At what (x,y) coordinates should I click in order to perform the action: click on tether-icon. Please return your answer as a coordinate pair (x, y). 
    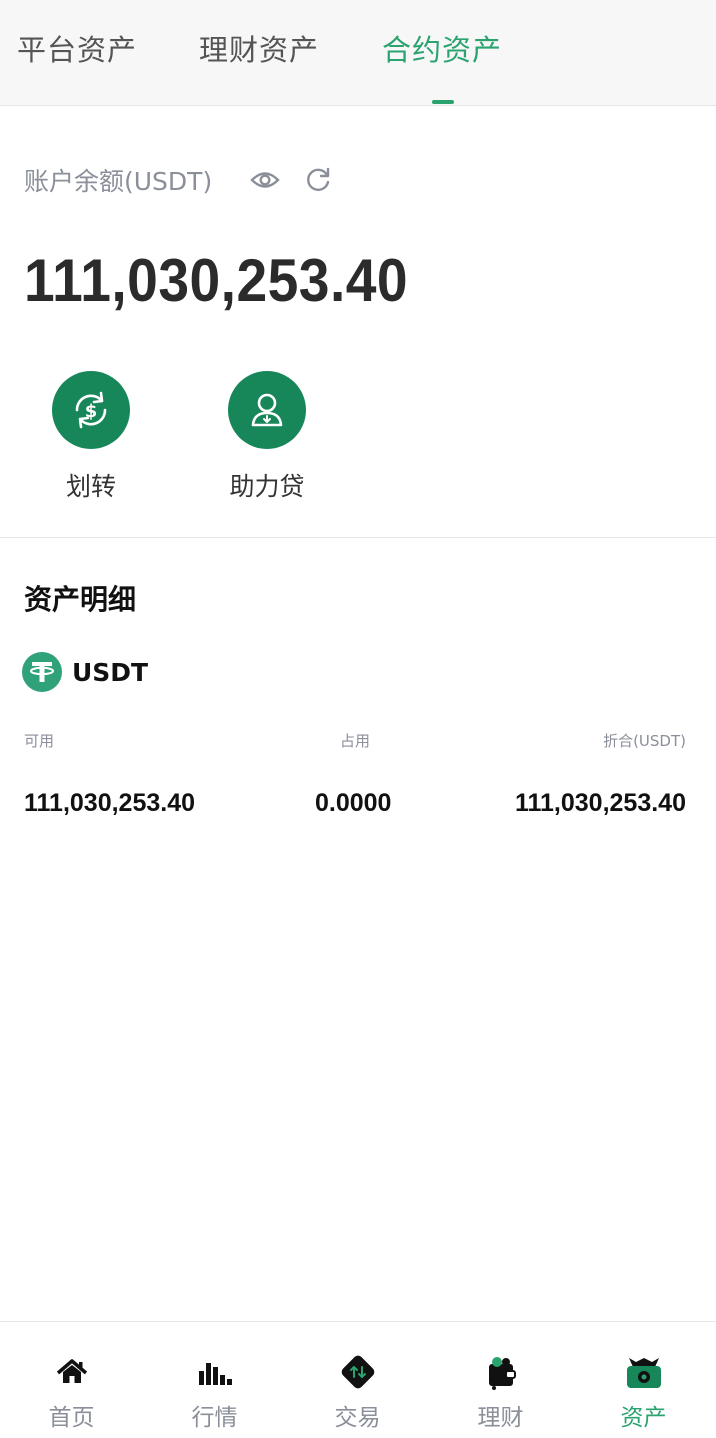
    Looking at the image, I should click on (42, 672).